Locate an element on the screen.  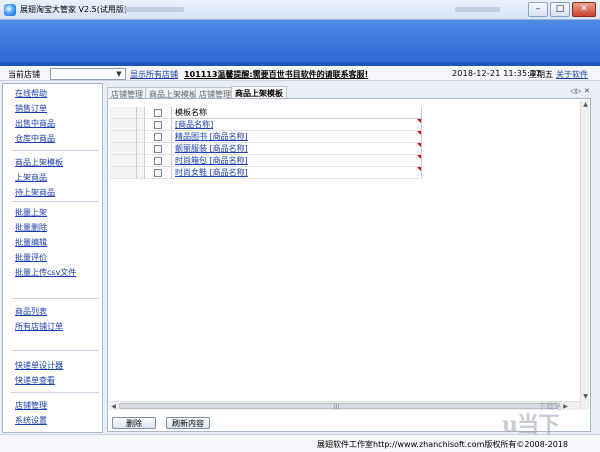
sidebar-item-store-management: 店铺管理 is located at coordinates (31, 405).